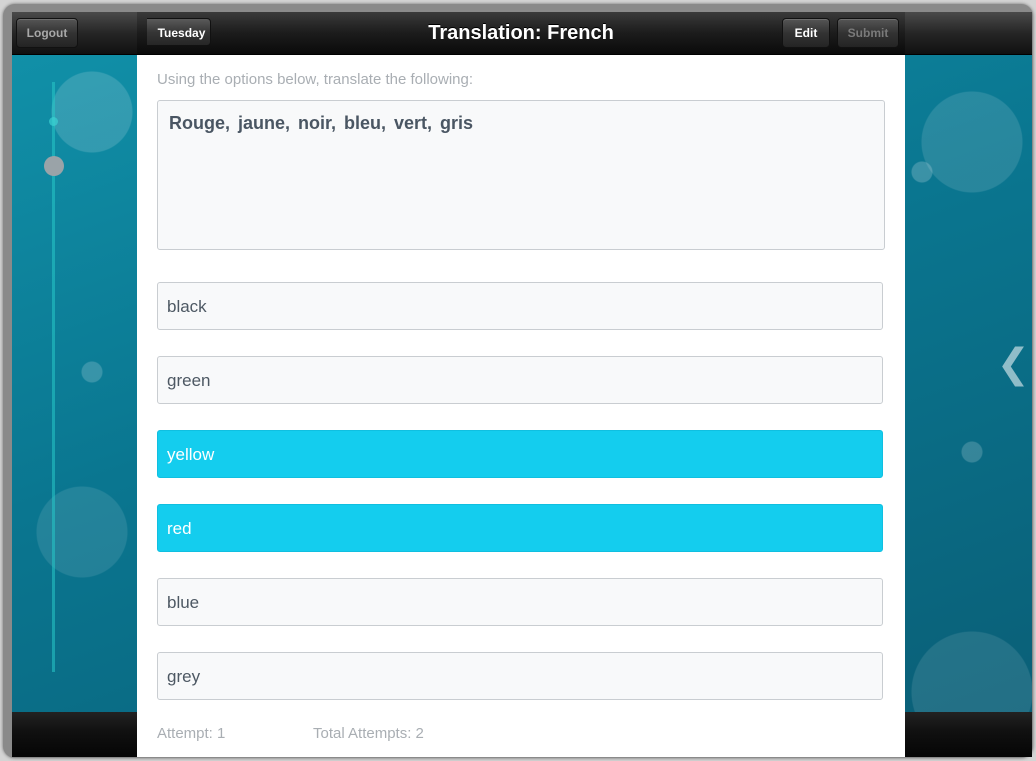  I want to click on option-label: black, so click(187, 306).